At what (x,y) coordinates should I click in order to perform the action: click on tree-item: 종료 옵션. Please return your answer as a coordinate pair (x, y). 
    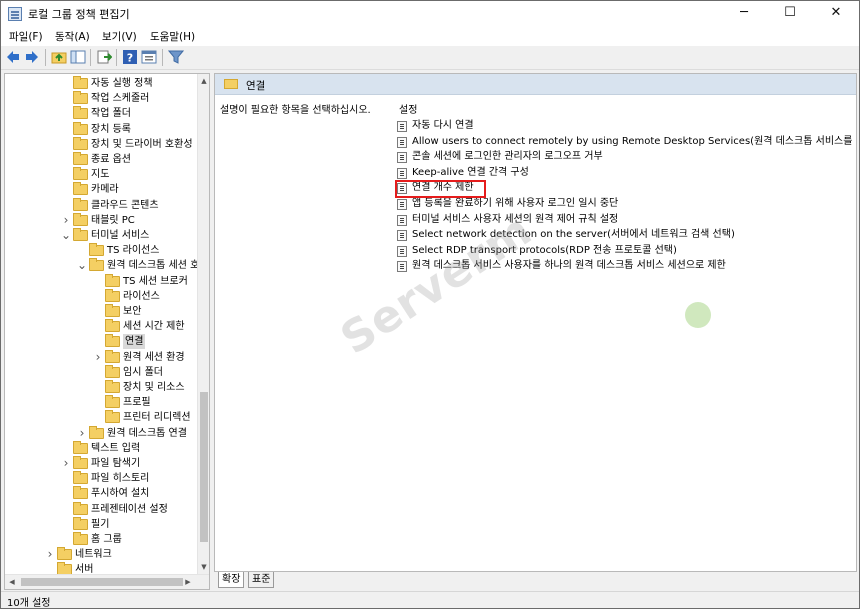
    Looking at the image, I should click on (101, 159).